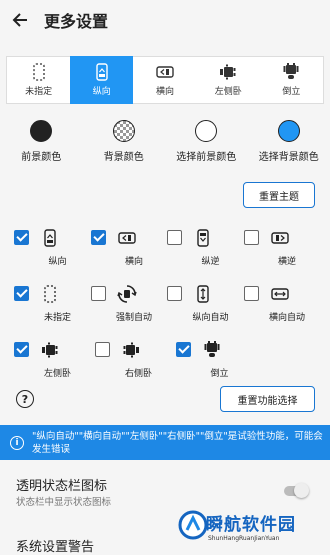 Image resolution: width=330 pixels, height=555 pixels. What do you see at coordinates (205, 260) in the screenshot?
I see `option-label: 纵逆` at bounding box center [205, 260].